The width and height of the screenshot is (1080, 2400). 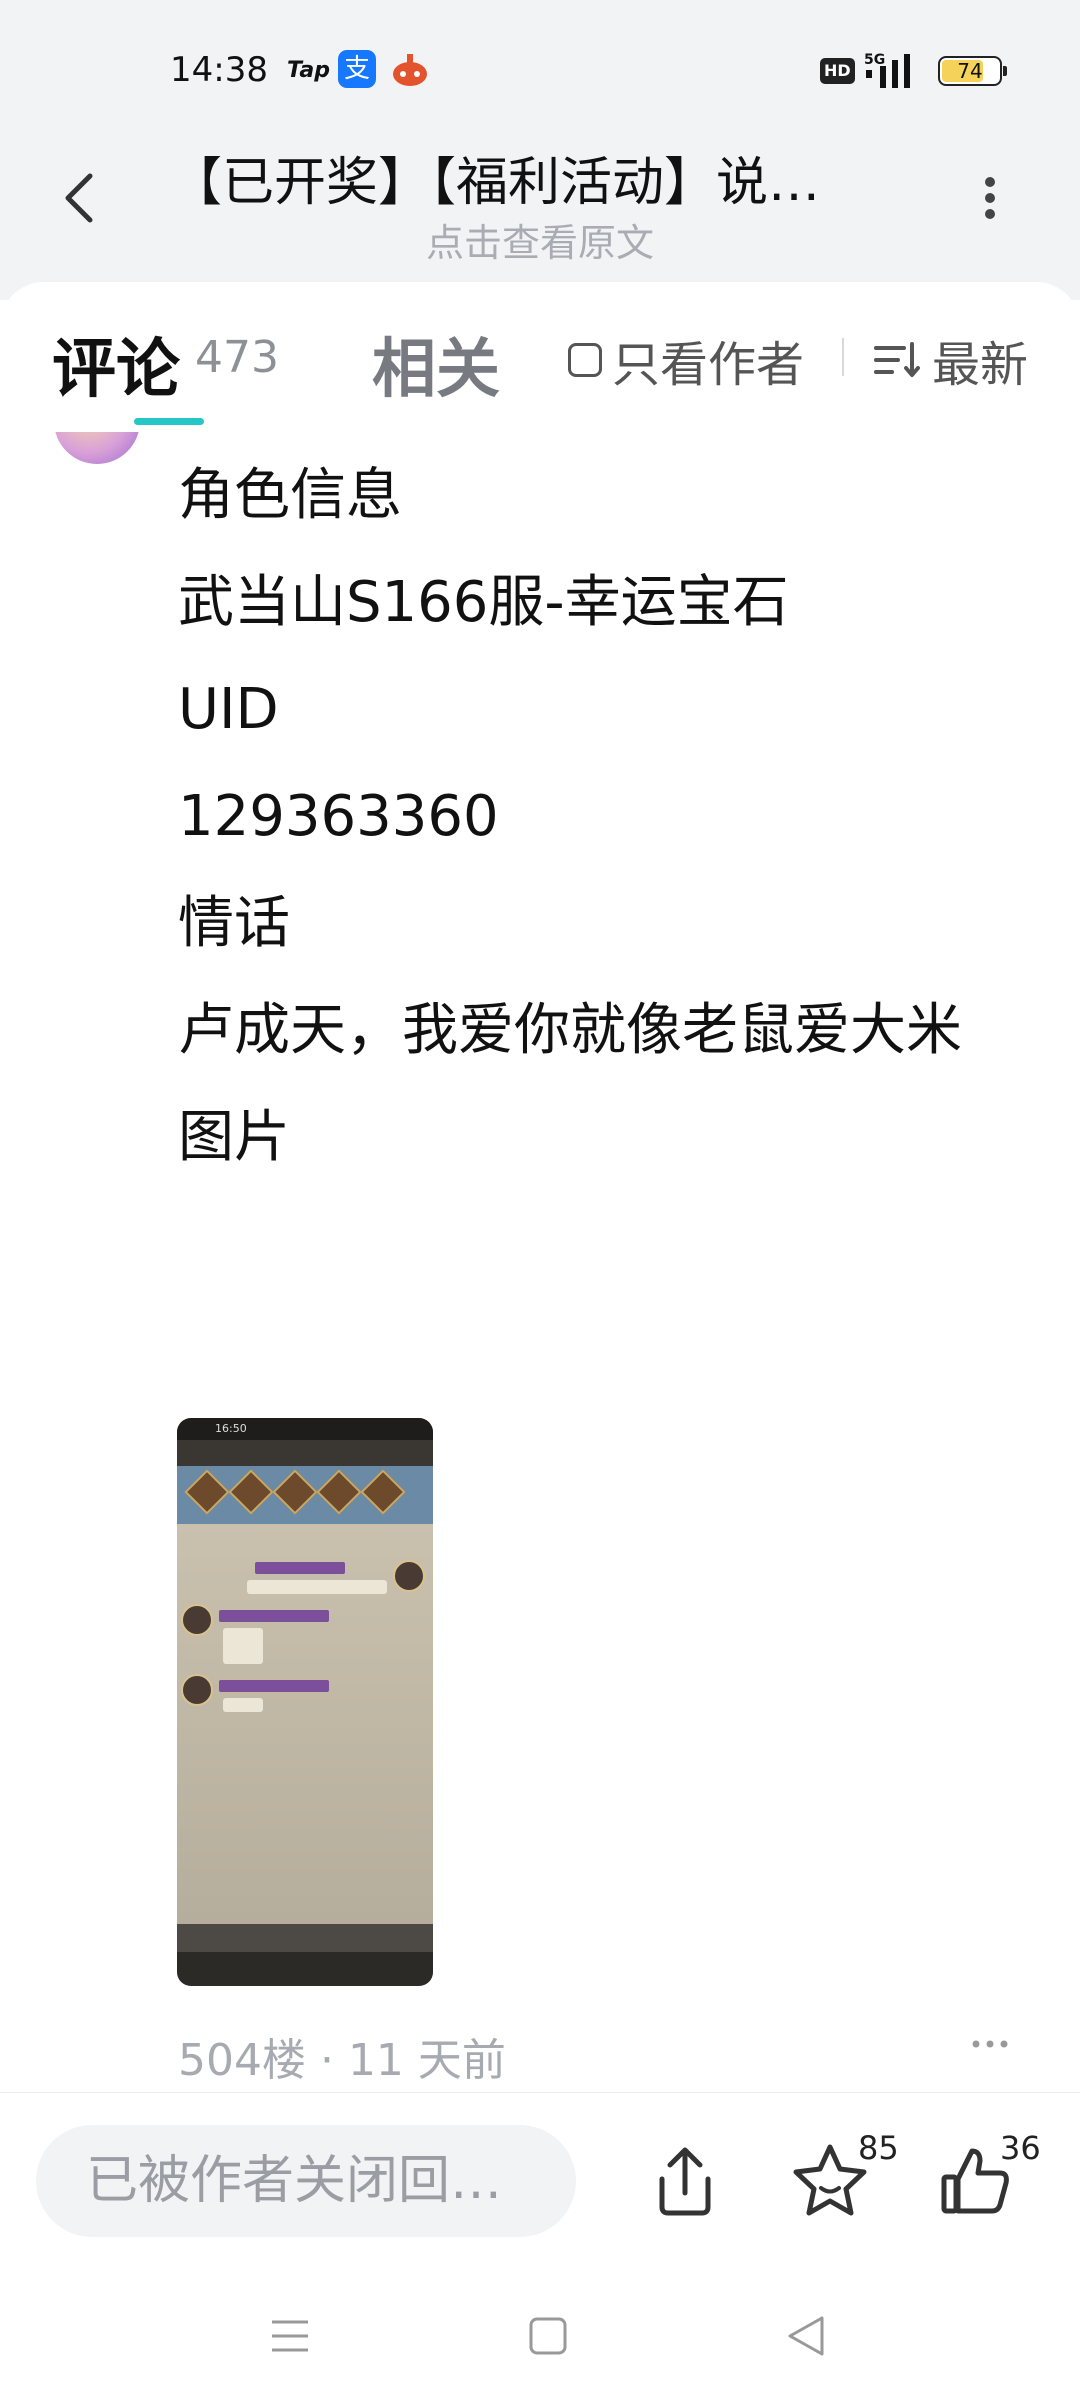 I want to click on comment-line: 129363360, so click(x=338, y=816).